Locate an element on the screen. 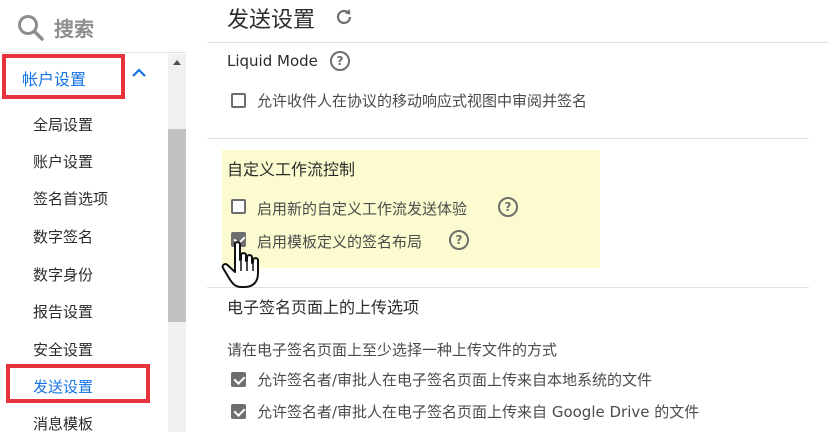 The height and width of the screenshot is (432, 829). section-title-liquid-mode: Liquid Mode is located at coordinates (272, 61).